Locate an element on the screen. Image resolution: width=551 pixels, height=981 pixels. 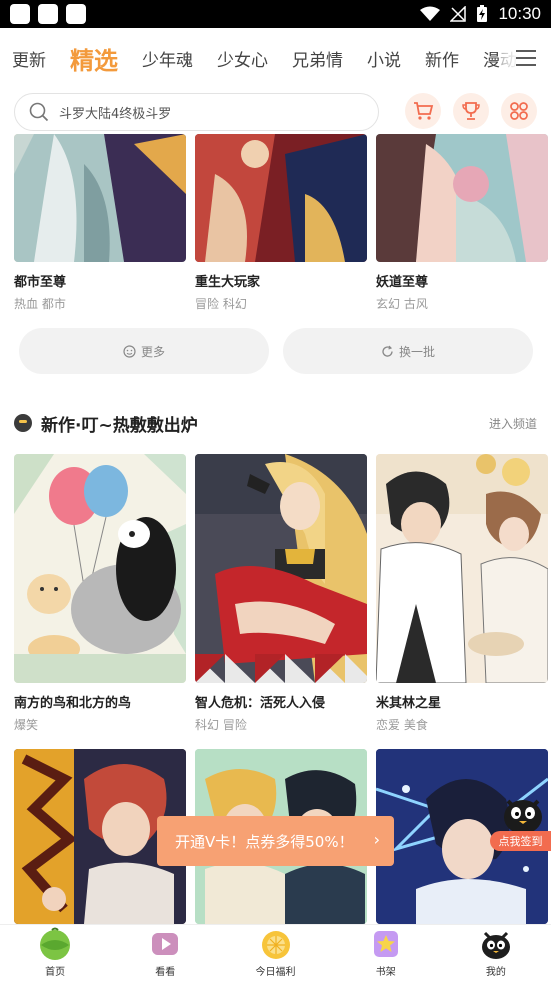
comic-title: 南方的鸟和北方的鸟 is located at coordinates (73, 703).